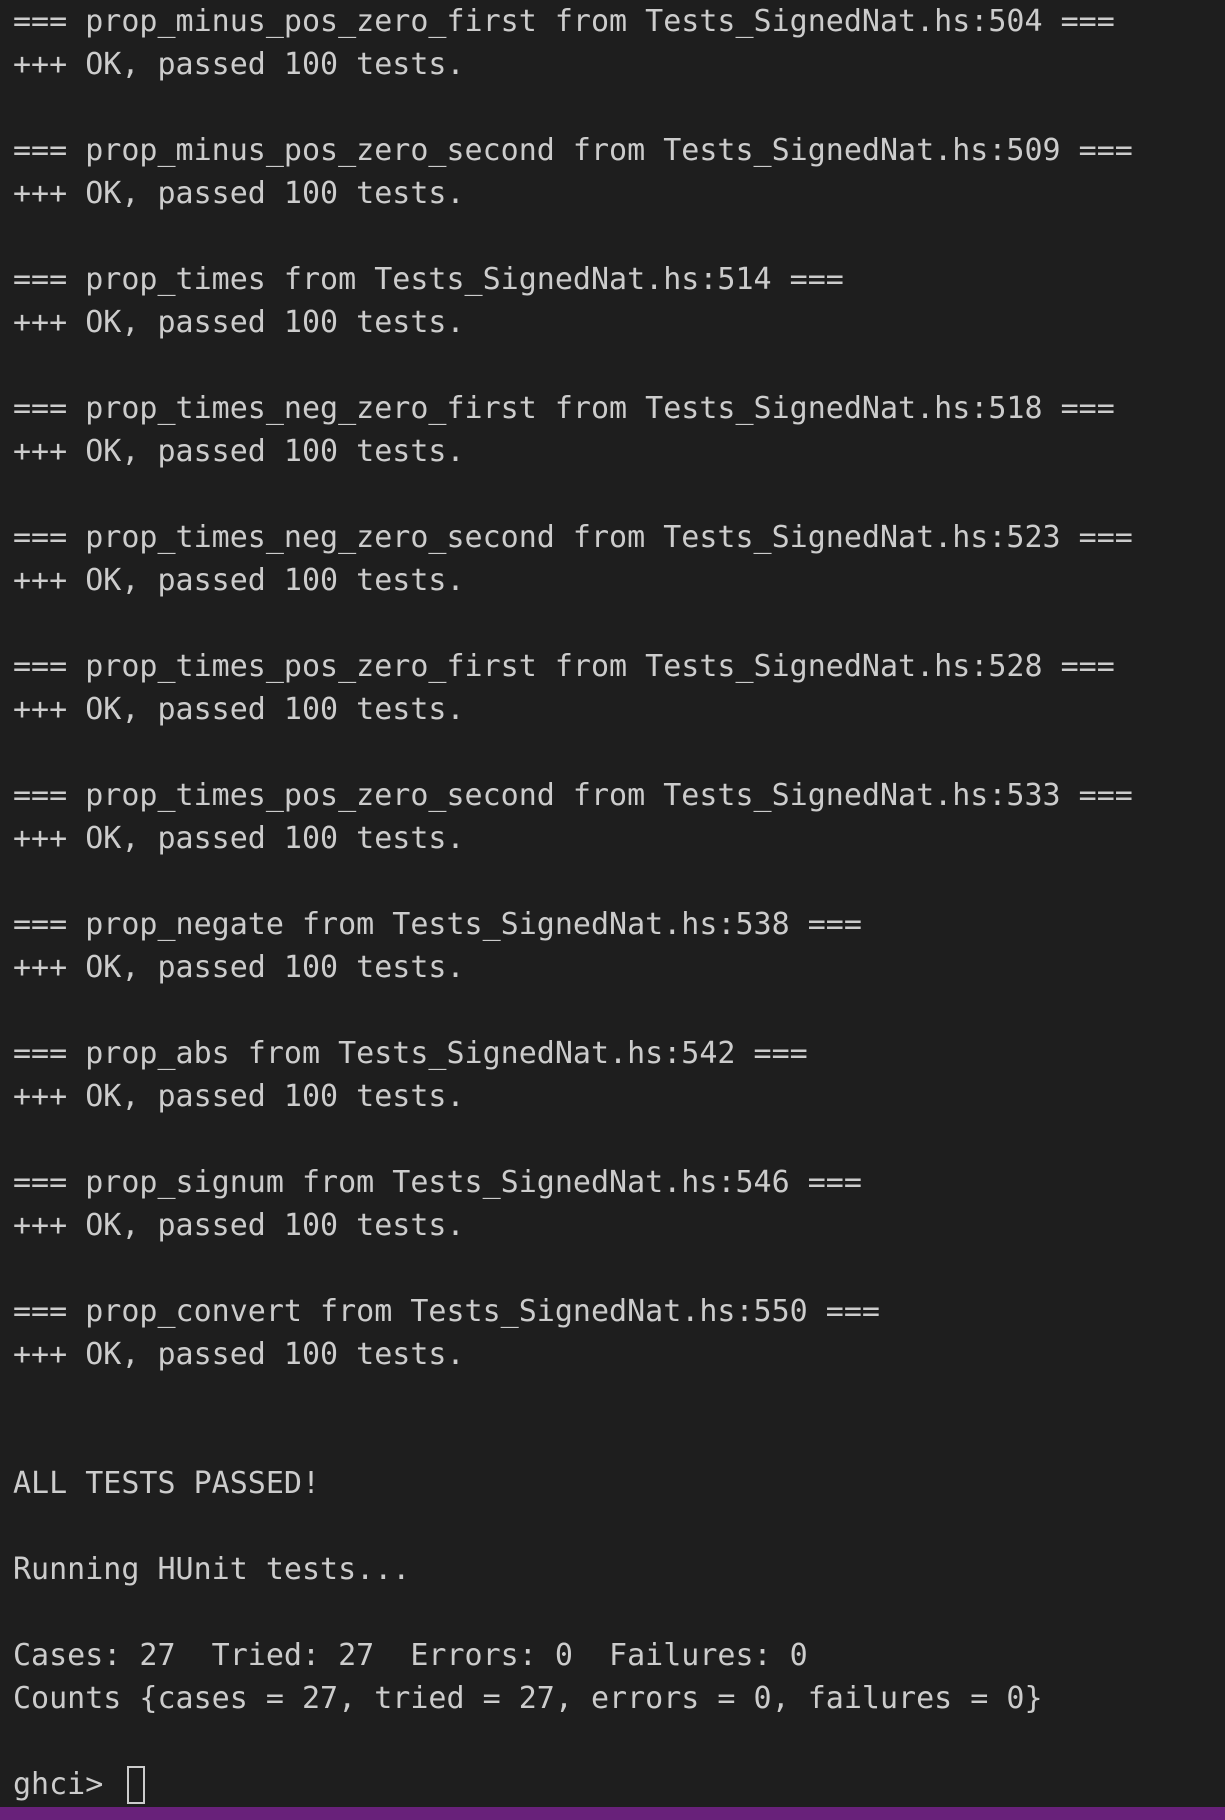 The image size is (1225, 1820). What do you see at coordinates (136, 1784) in the screenshot?
I see `terminal-cursor` at bounding box center [136, 1784].